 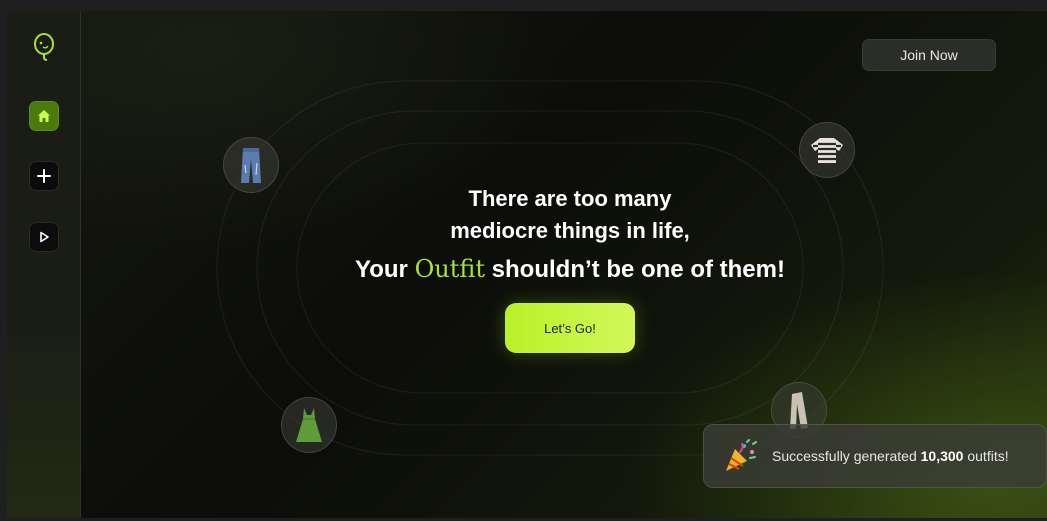 I want to click on lets-go-button: Let’s Go!, so click(x=570, y=328).